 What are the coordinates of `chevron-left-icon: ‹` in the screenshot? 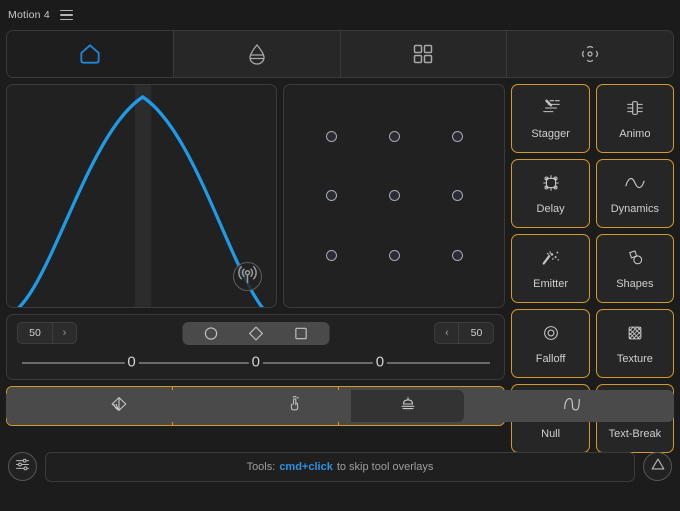 It's located at (447, 333).